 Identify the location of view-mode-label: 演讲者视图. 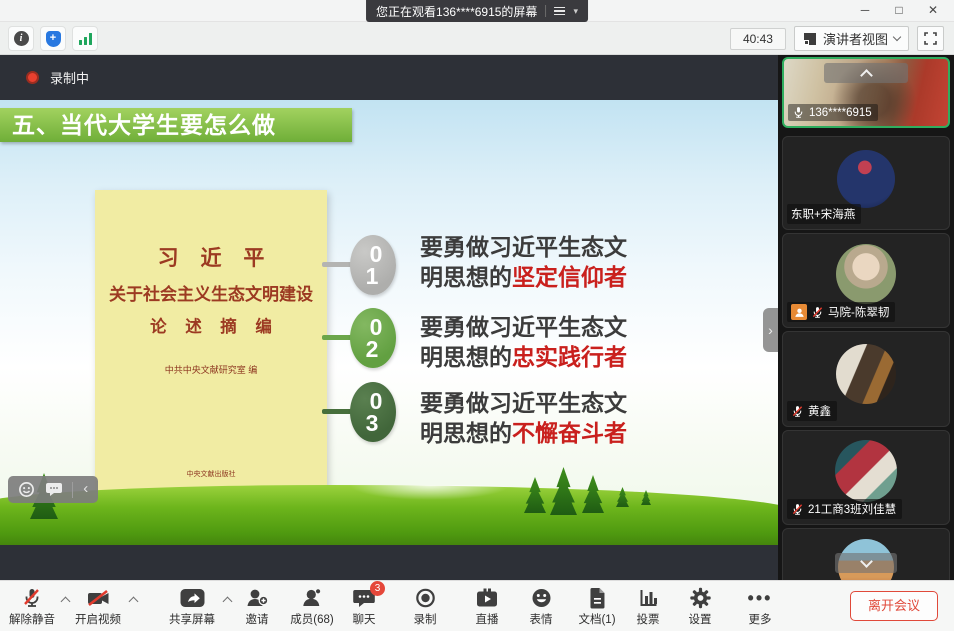
(855, 39).